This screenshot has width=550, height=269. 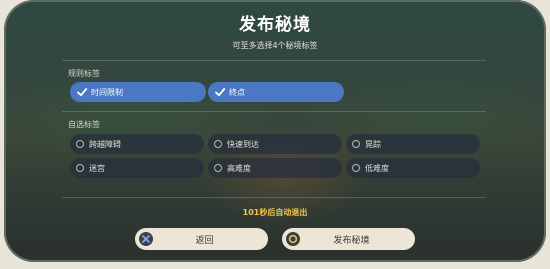 I want to click on circle-confirm-icon, so click(x=293, y=239).